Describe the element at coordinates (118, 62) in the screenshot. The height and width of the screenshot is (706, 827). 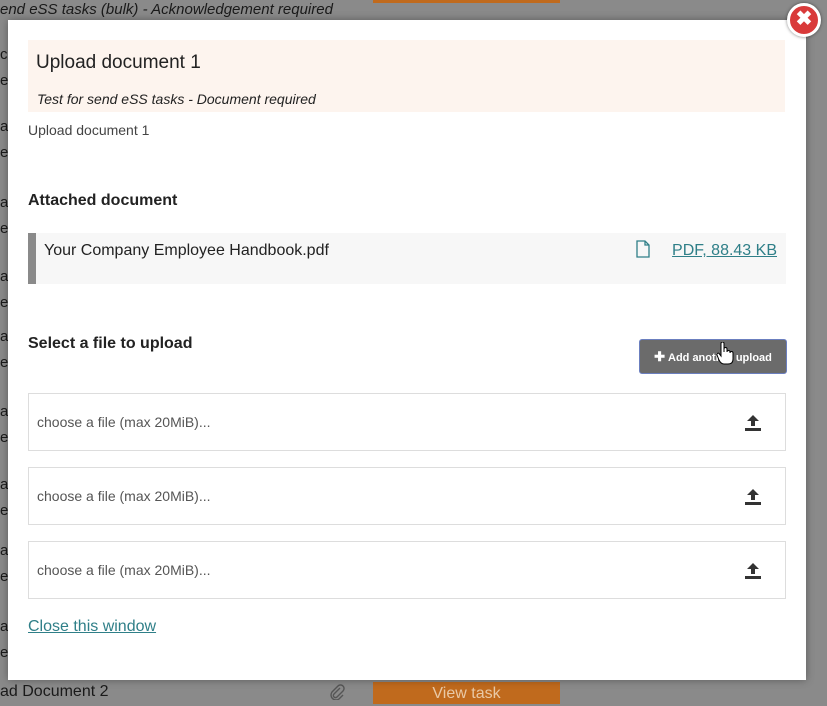
I see `modal-title: Upload document 1` at that location.